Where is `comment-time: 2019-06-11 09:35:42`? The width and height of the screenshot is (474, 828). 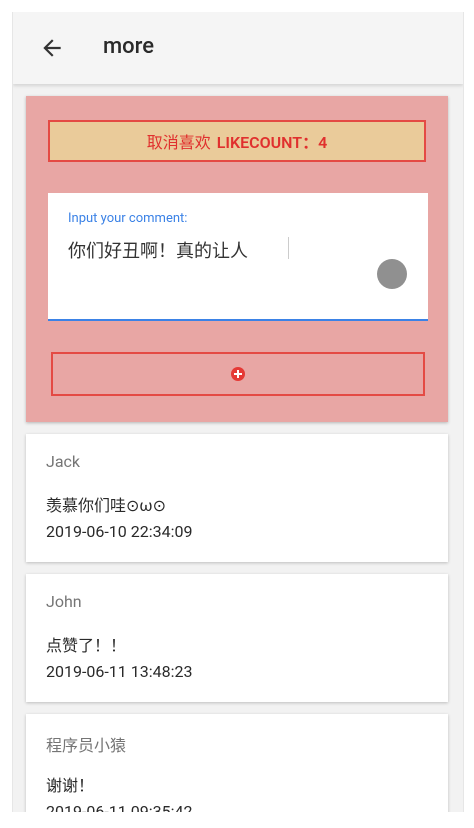
comment-time: 2019-06-11 09:35:42 is located at coordinates (119, 807).